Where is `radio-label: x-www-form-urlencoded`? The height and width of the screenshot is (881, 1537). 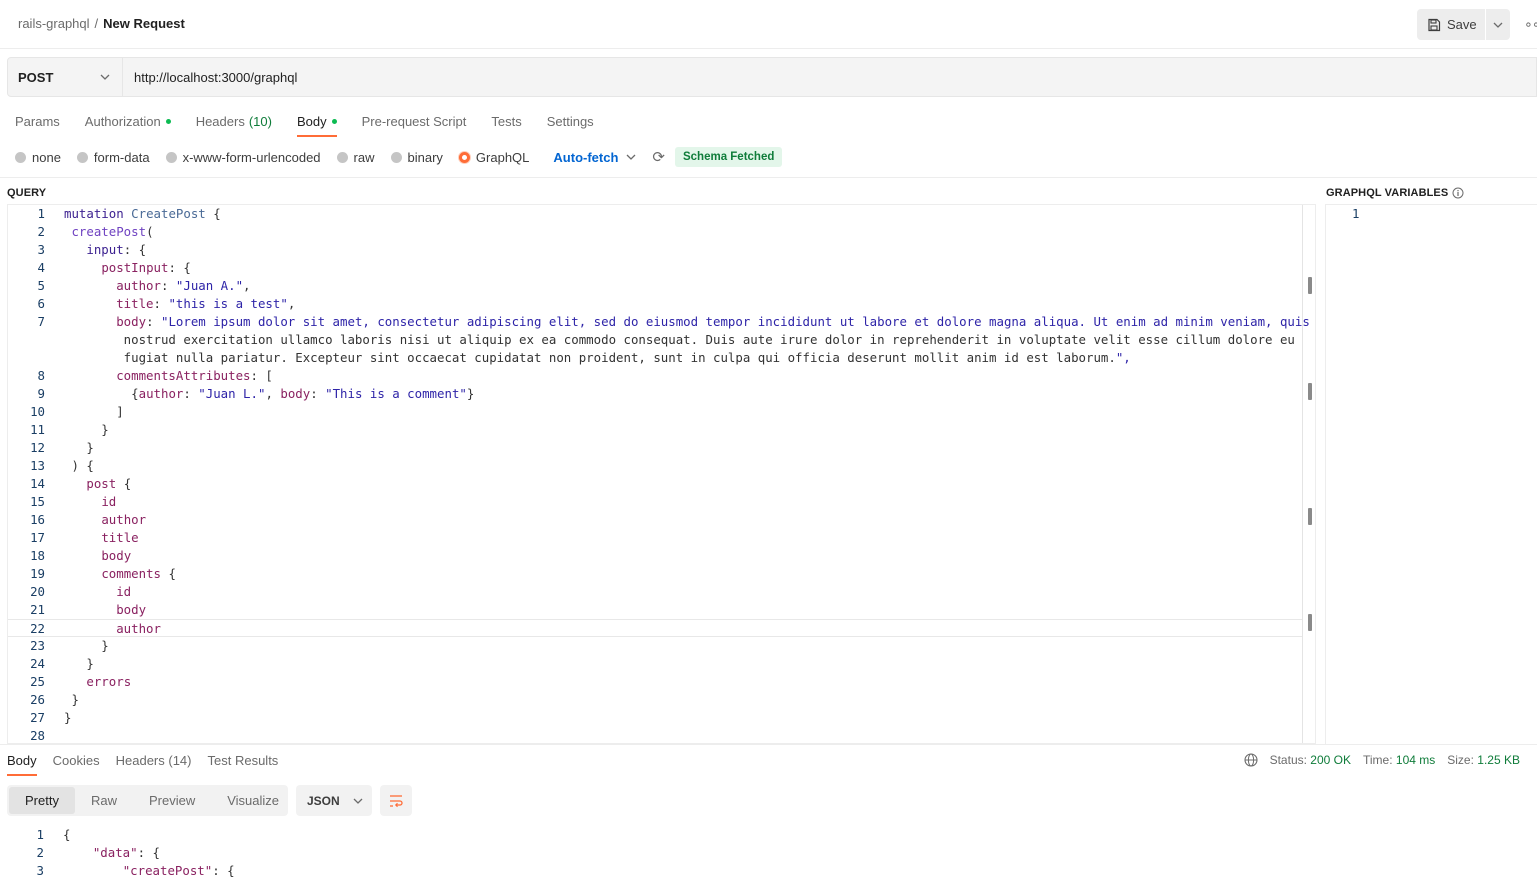 radio-label: x-www-form-urlencoded is located at coordinates (251, 157).